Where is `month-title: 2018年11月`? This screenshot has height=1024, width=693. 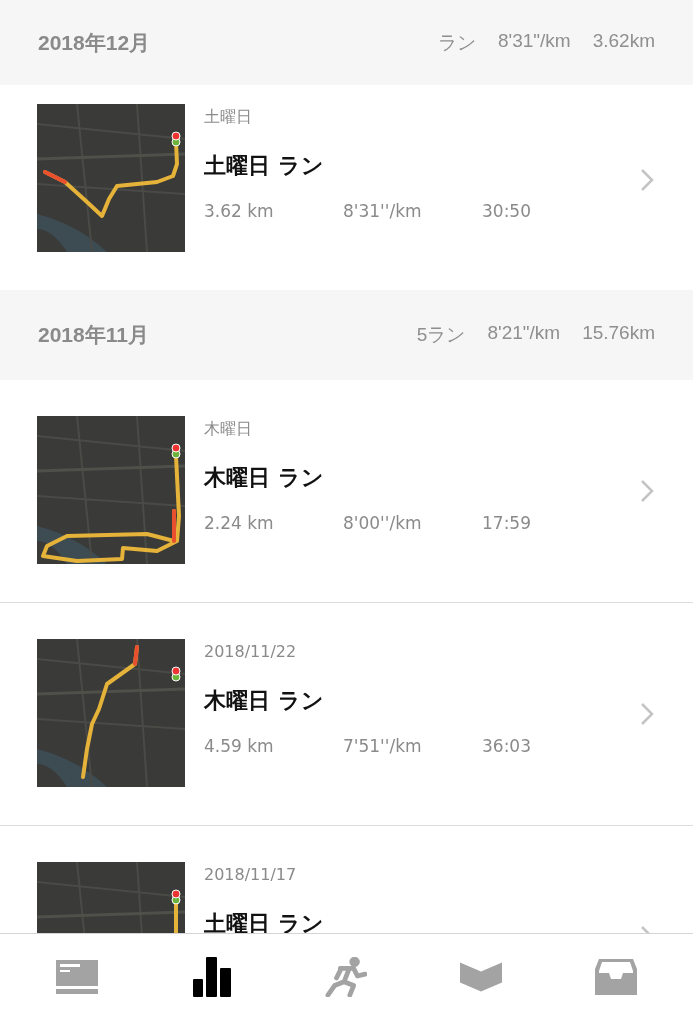
month-title: 2018年11月 is located at coordinates (93, 335).